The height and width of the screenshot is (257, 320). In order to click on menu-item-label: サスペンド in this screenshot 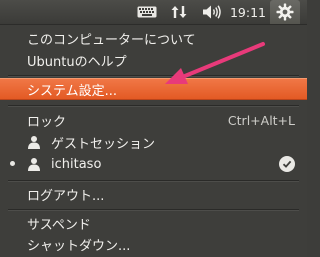, I will do `click(59, 225)`.